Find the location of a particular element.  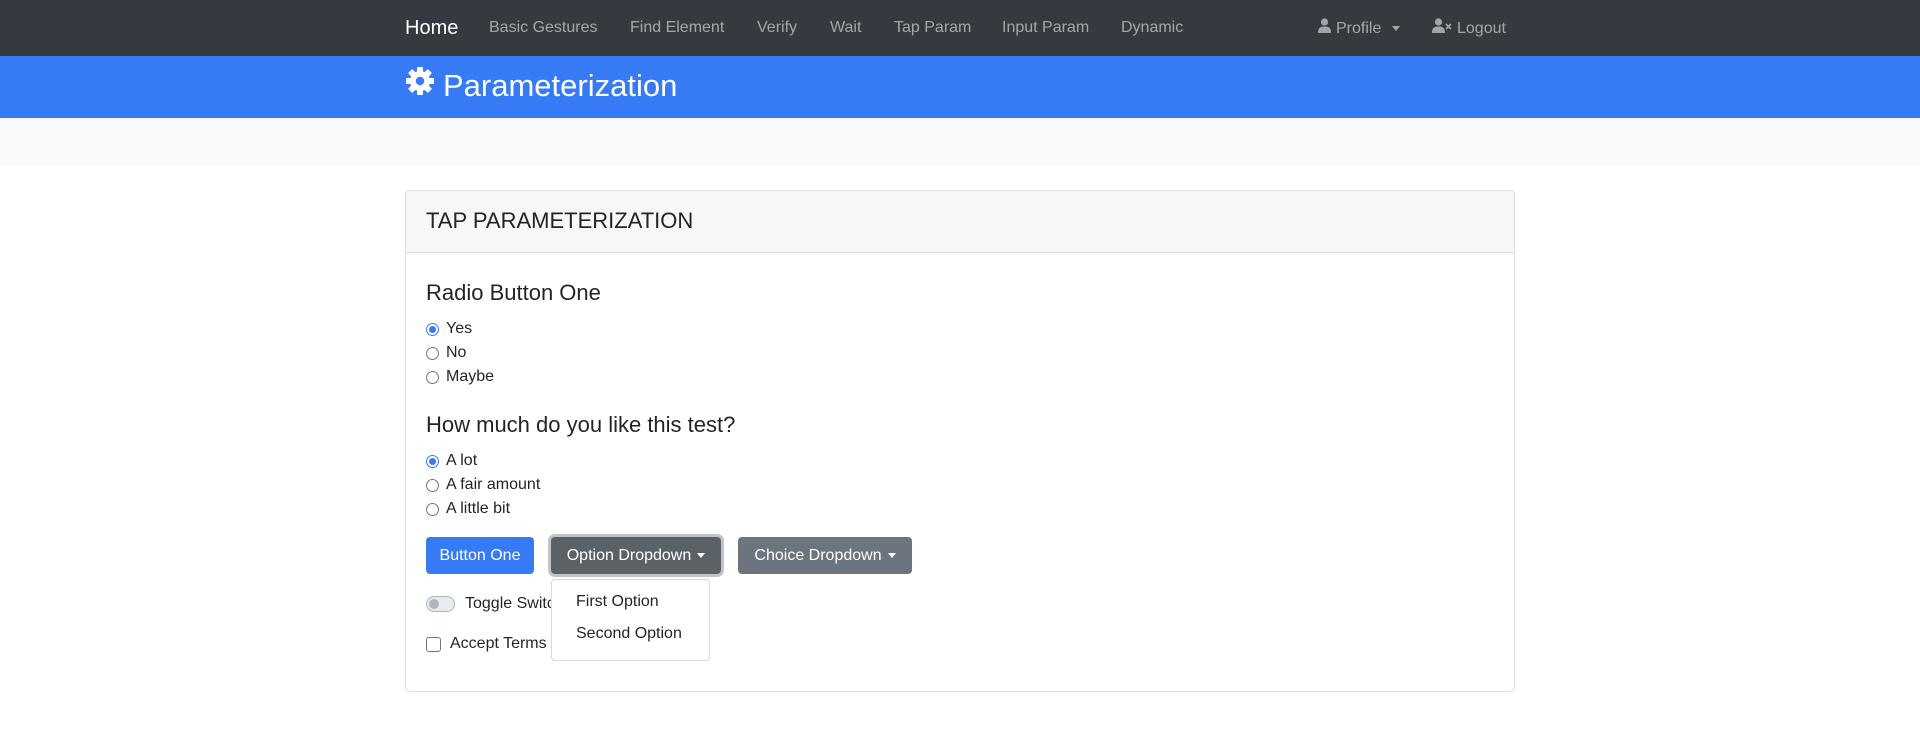

option-dropdown-menu: First Option Second Option is located at coordinates (630, 620).